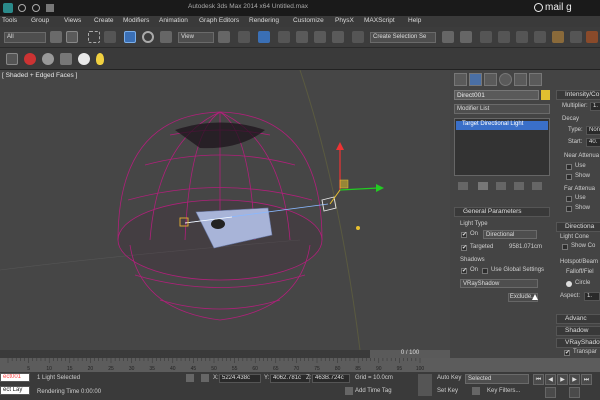 Image resolution: width=600 pixels, height=400 pixels. I want to click on named-selection-dropdown: Create Selection Se, so click(403, 37).